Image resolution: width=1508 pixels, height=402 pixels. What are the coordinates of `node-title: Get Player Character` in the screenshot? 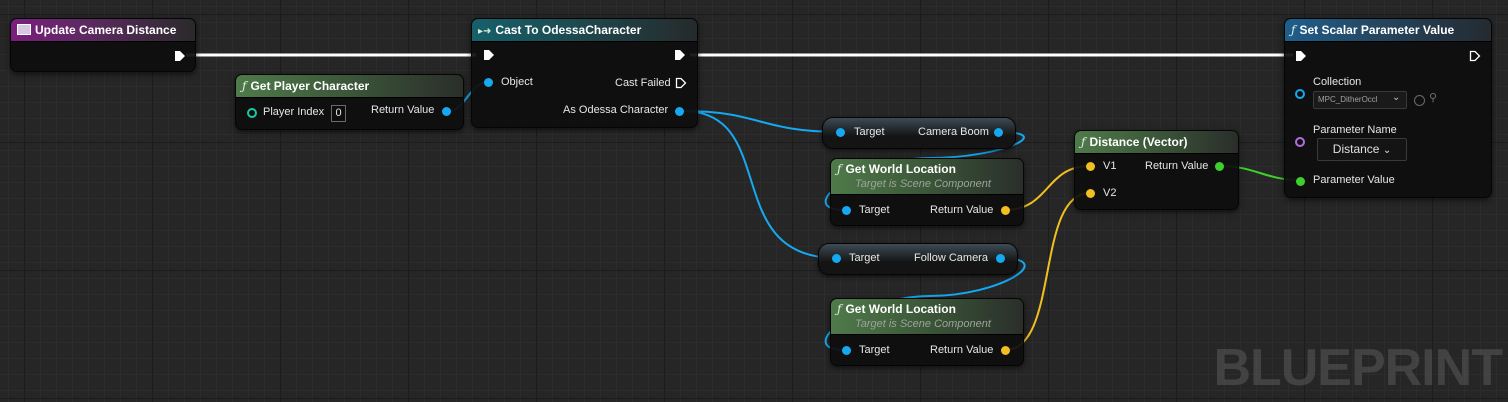 It's located at (310, 86).